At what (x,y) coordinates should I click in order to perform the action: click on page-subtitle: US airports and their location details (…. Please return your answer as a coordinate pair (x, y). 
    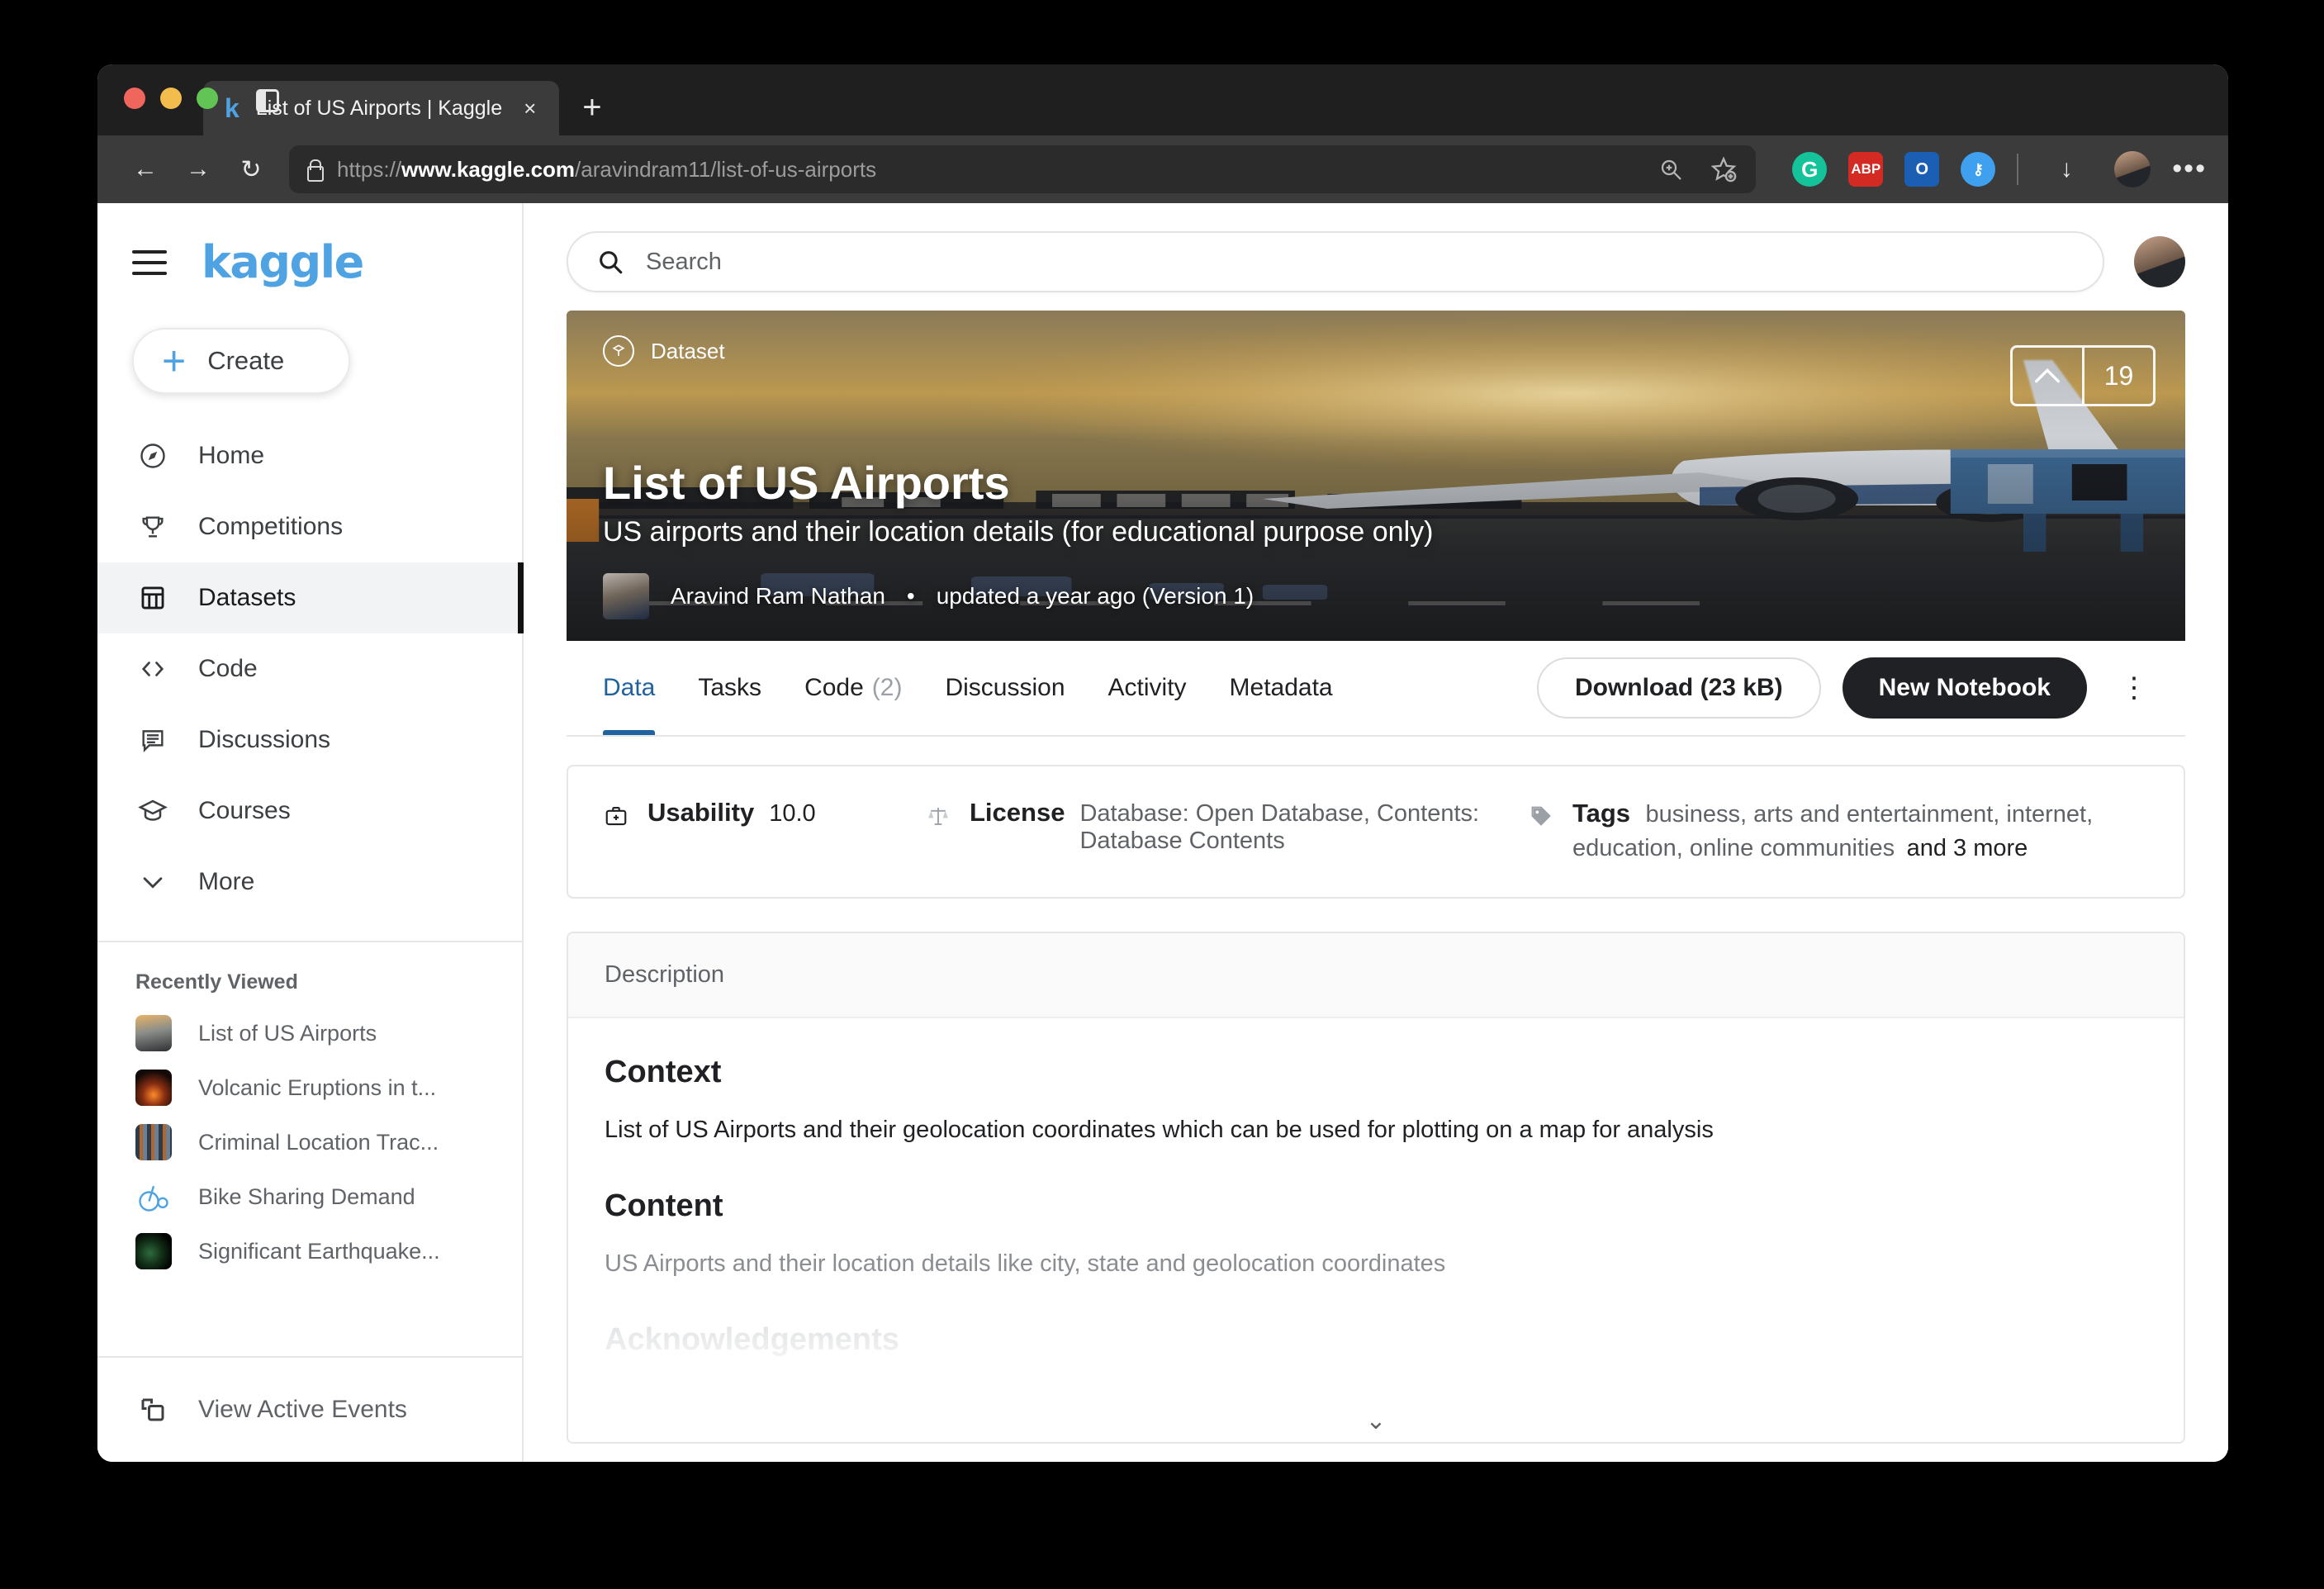
    Looking at the image, I should click on (1018, 532).